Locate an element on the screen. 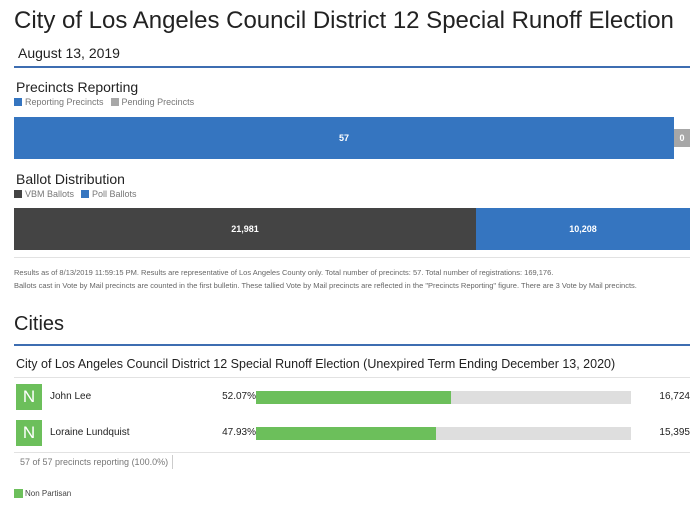 The width and height of the screenshot is (700, 506). cities-heading: Cities is located at coordinates (39, 324).